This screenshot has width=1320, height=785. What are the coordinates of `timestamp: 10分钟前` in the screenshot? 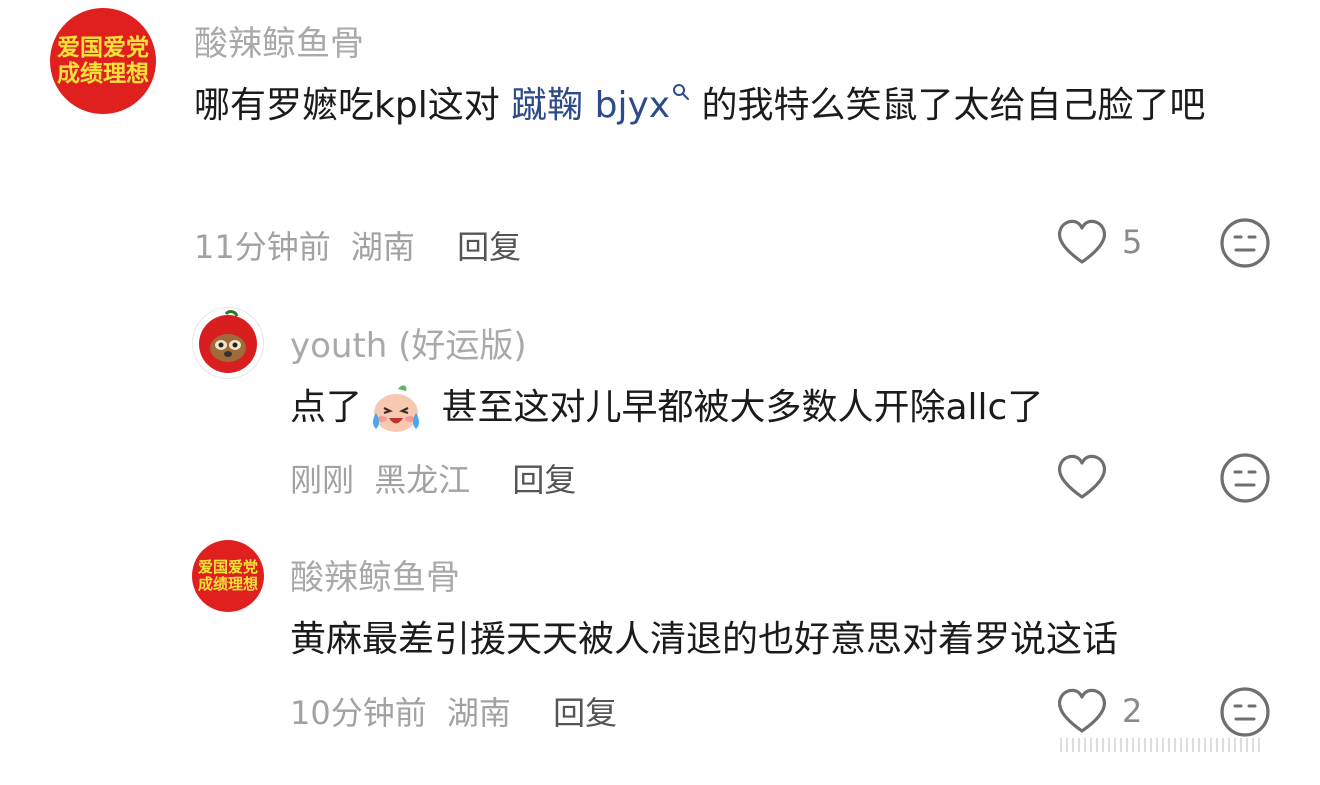 It's located at (358, 713).